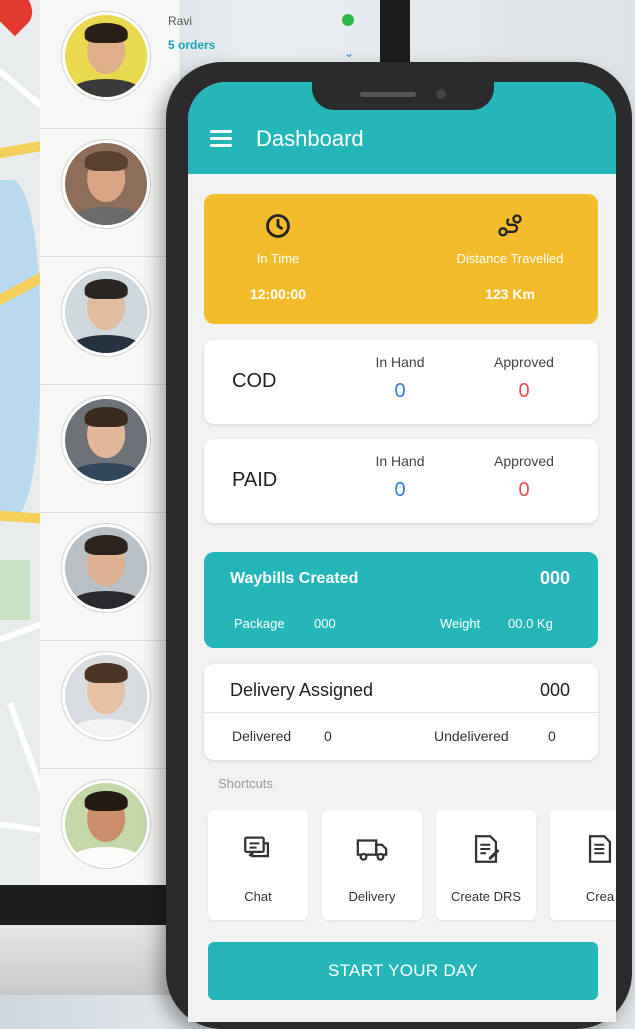  I want to click on delivery-title: Delivery Assigned, so click(302, 690).